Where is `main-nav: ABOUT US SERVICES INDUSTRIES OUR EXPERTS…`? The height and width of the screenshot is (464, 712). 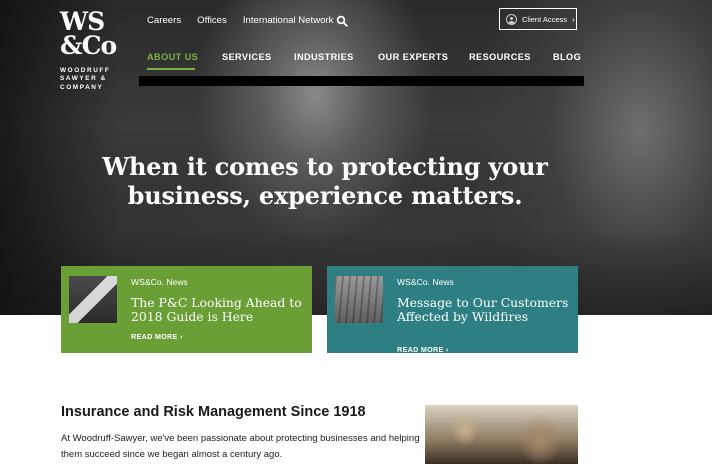 main-nav: ABOUT US SERVICES INDUSTRIES OUR EXPERTS… is located at coordinates (356, 62).